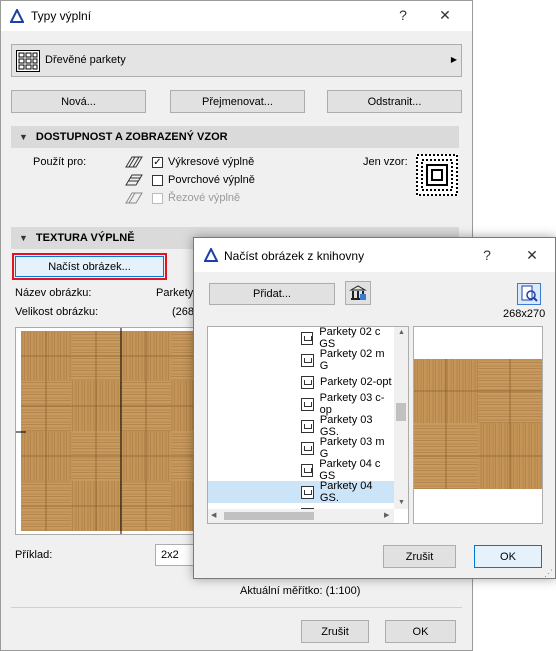 The width and height of the screenshot is (556, 651). What do you see at coordinates (236, 607) in the screenshot?
I see `divider` at bounding box center [236, 607].